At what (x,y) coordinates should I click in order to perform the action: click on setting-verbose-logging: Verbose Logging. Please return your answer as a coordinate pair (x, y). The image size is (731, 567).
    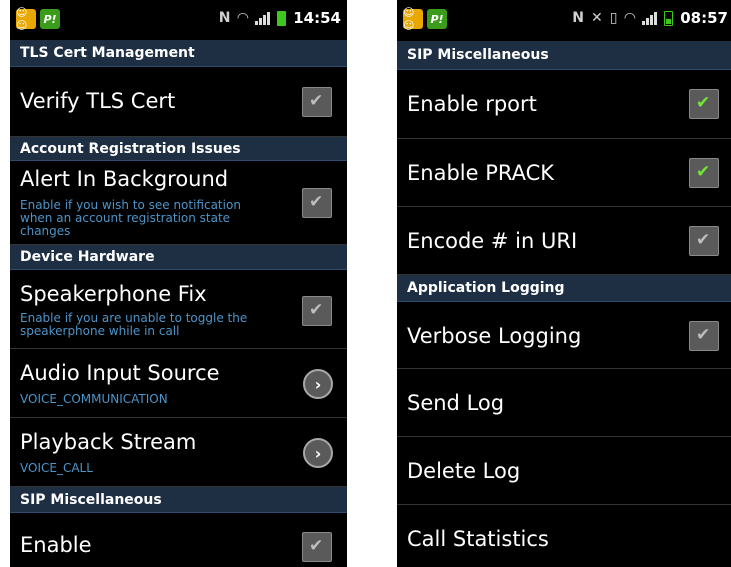
    Looking at the image, I should click on (564, 335).